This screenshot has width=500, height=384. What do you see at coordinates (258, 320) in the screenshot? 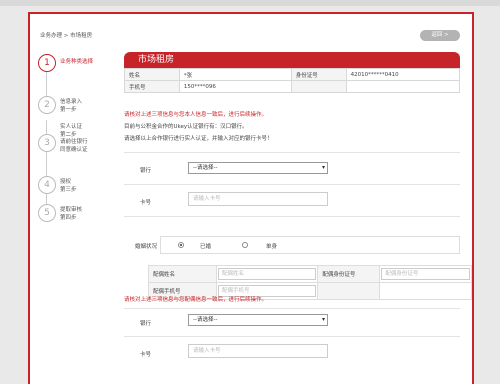
I see `bank2-select: --请选择-- ▾` at bounding box center [258, 320].